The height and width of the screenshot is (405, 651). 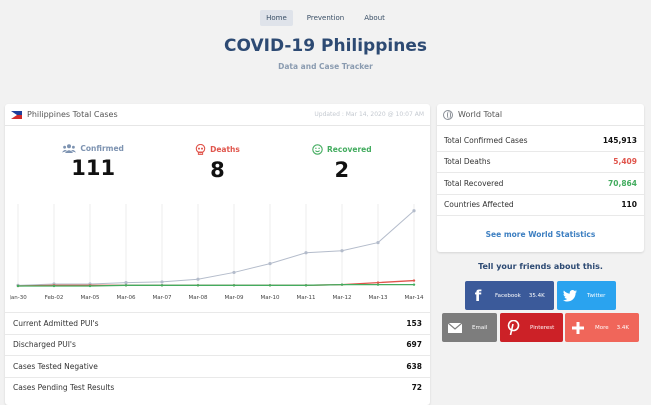 What do you see at coordinates (602, 327) in the screenshot?
I see `more-share-button: More 3.4K` at bounding box center [602, 327].